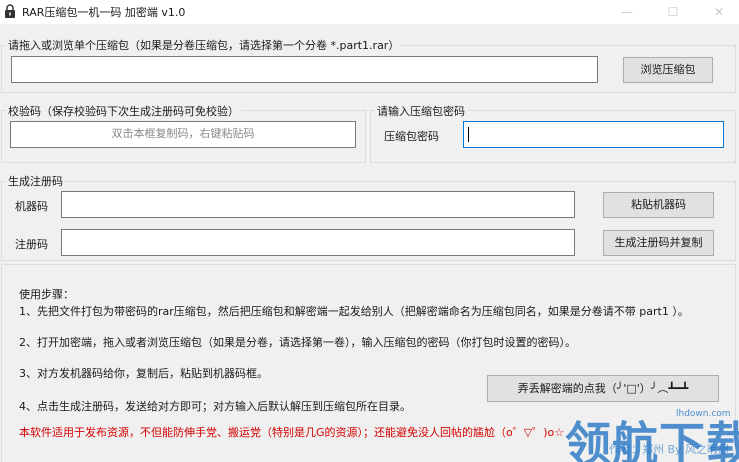 Image resolution: width=739 pixels, height=462 pixels. What do you see at coordinates (10, 11) in the screenshot?
I see `lock-icon` at bounding box center [10, 11].